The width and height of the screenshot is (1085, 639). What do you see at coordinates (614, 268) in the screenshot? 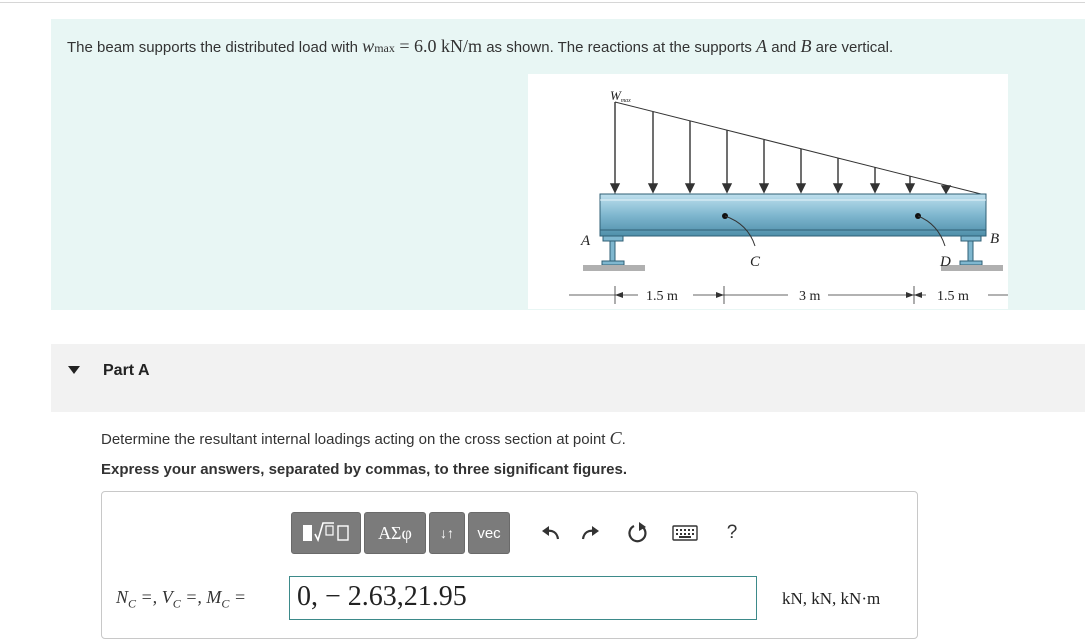
I see `ground-a` at bounding box center [614, 268].